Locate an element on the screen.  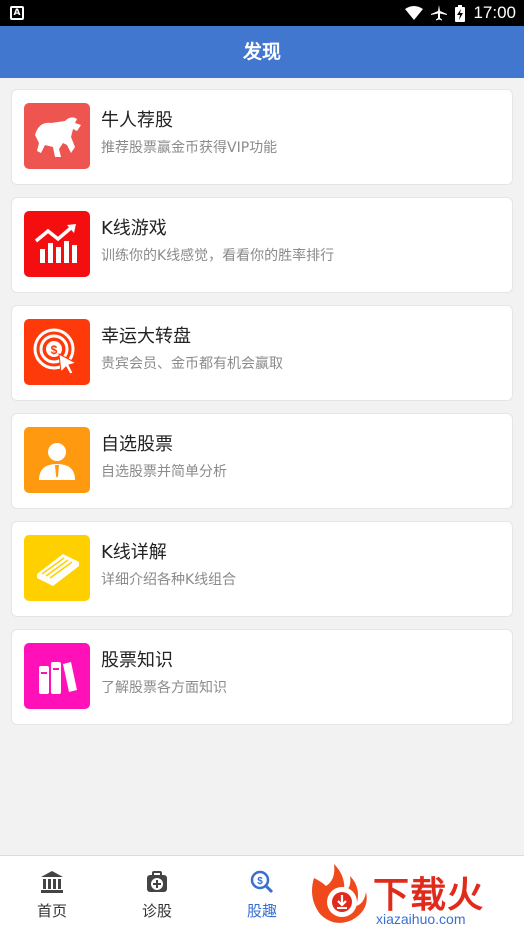
bank-icon is located at coordinates (52, 882).